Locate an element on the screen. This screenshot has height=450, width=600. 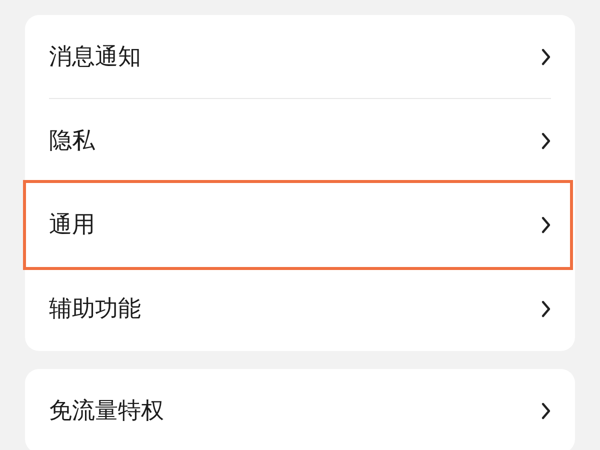
row-label: 辅助功能 is located at coordinates (95, 309).